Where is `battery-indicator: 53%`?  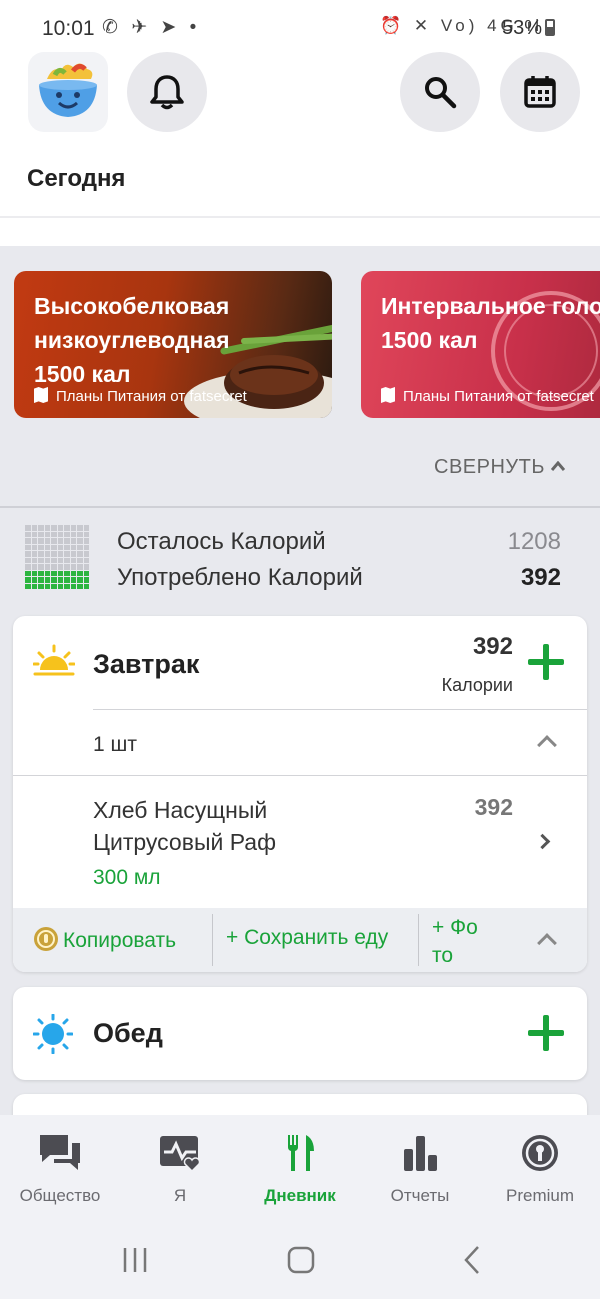 battery-indicator: 53% is located at coordinates (529, 28).